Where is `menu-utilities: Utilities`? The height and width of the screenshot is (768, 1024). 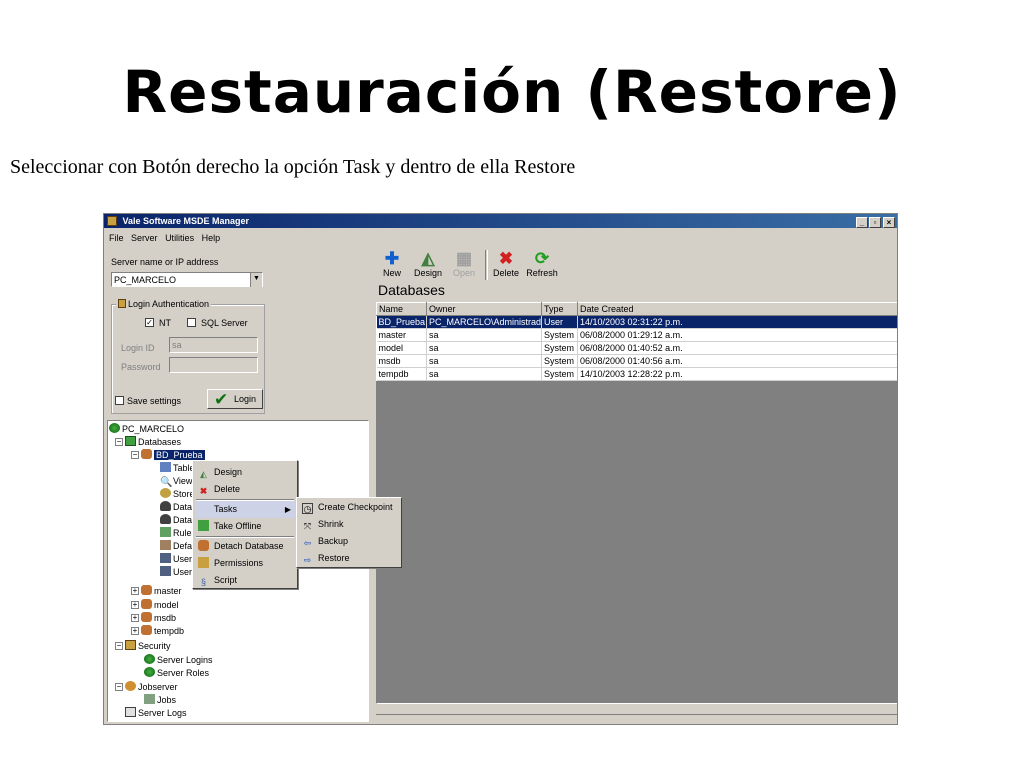
menu-utilities: Utilities is located at coordinates (179, 238).